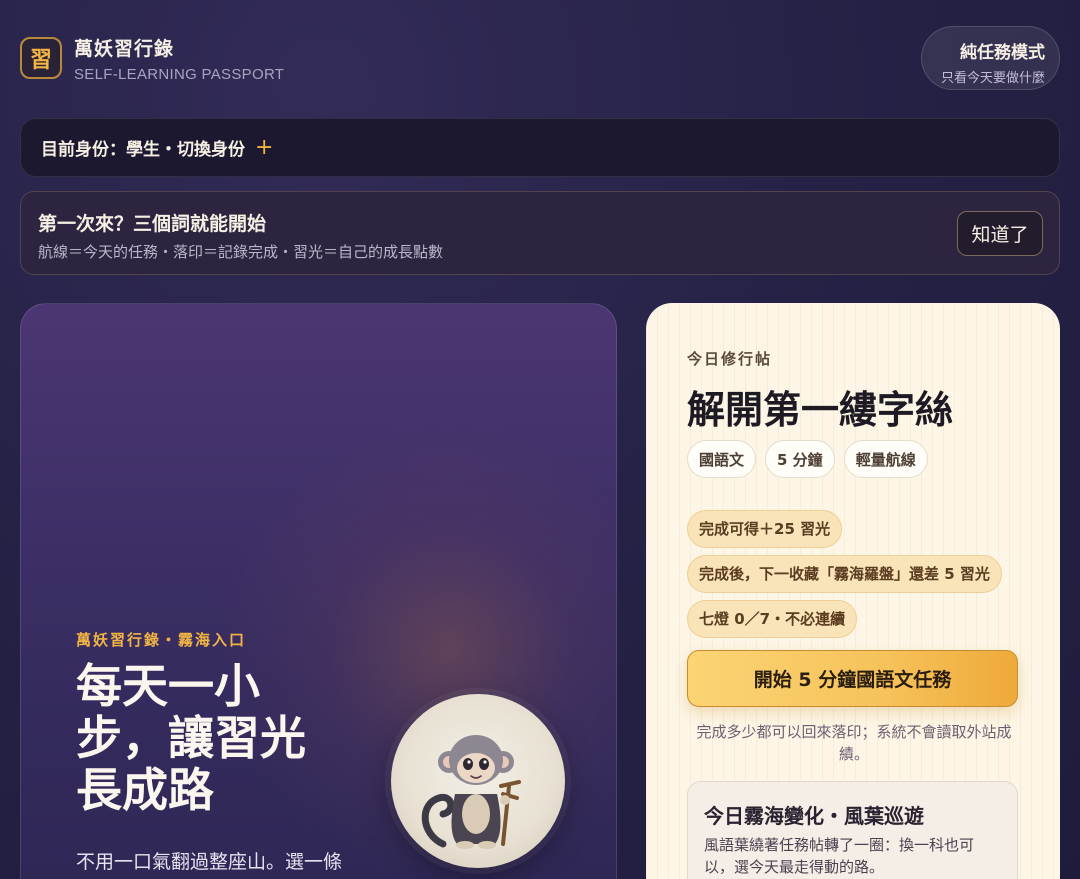 This screenshot has width=1080, height=879. Describe the element at coordinates (820, 409) in the screenshot. I see `task-title: 解開第一縷字絲` at that location.